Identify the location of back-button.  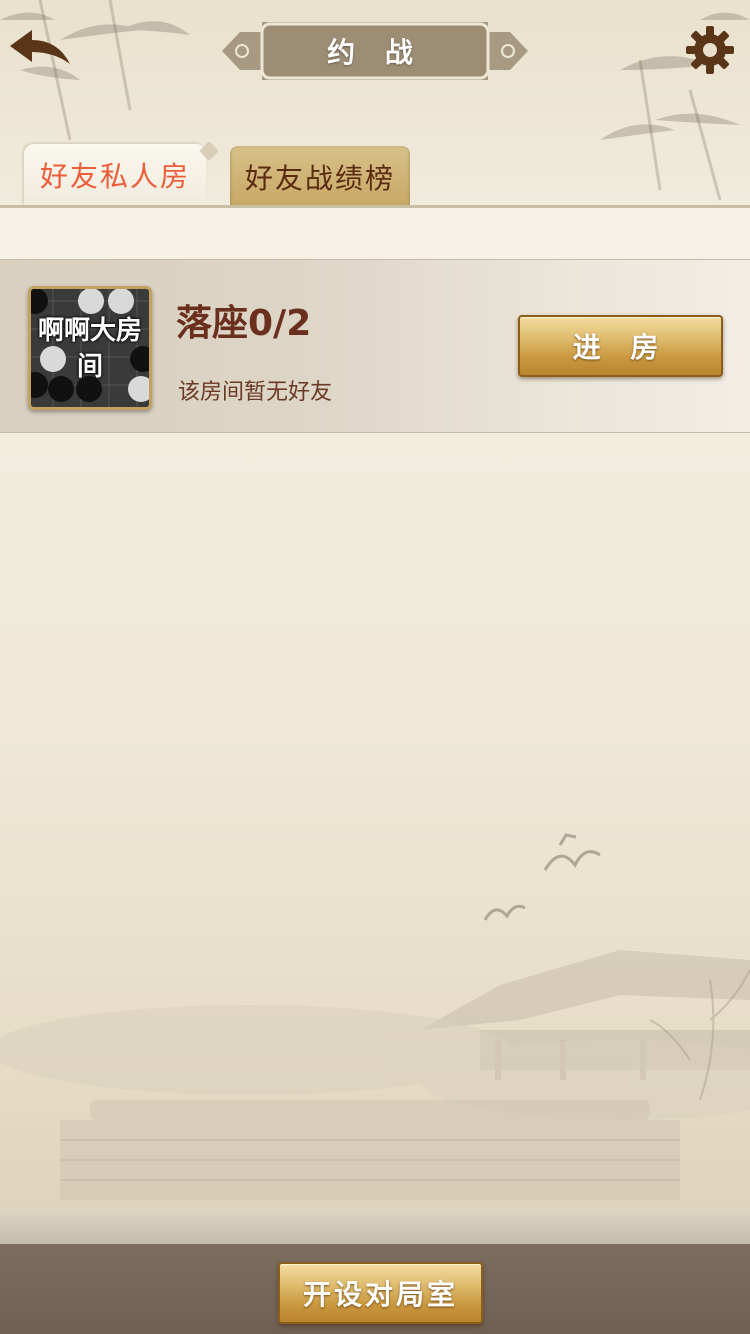
(41, 51).